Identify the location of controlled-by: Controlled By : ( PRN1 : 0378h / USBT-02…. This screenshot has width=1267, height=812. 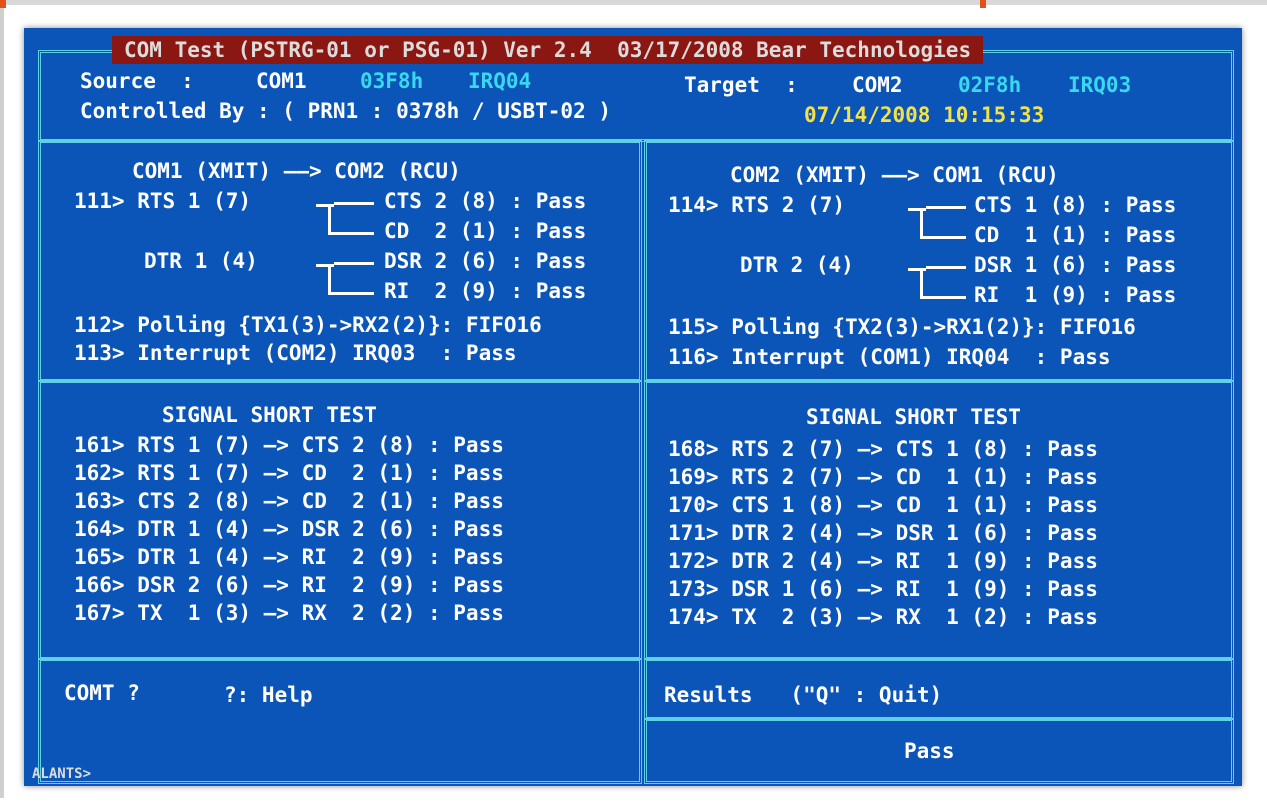
(346, 111).